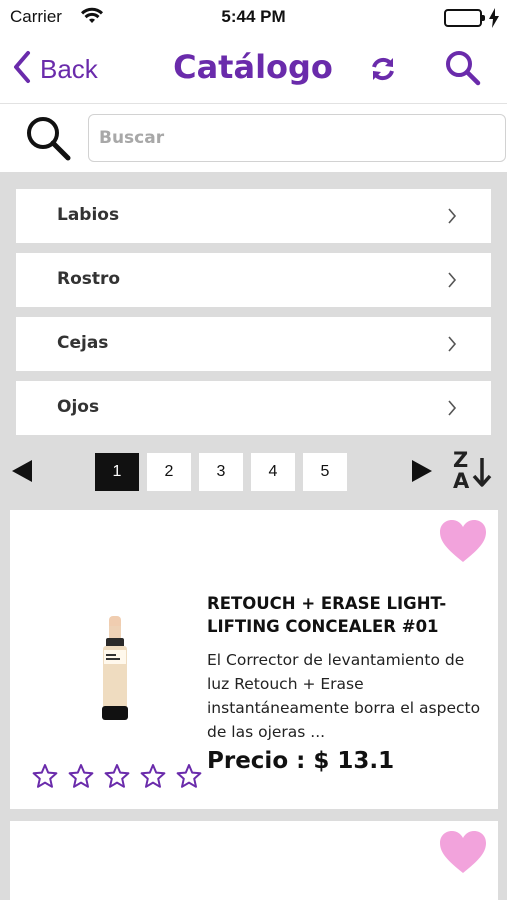  Describe the element at coordinates (253, 280) in the screenshot. I see `category-item-rostro: Rostro` at that location.